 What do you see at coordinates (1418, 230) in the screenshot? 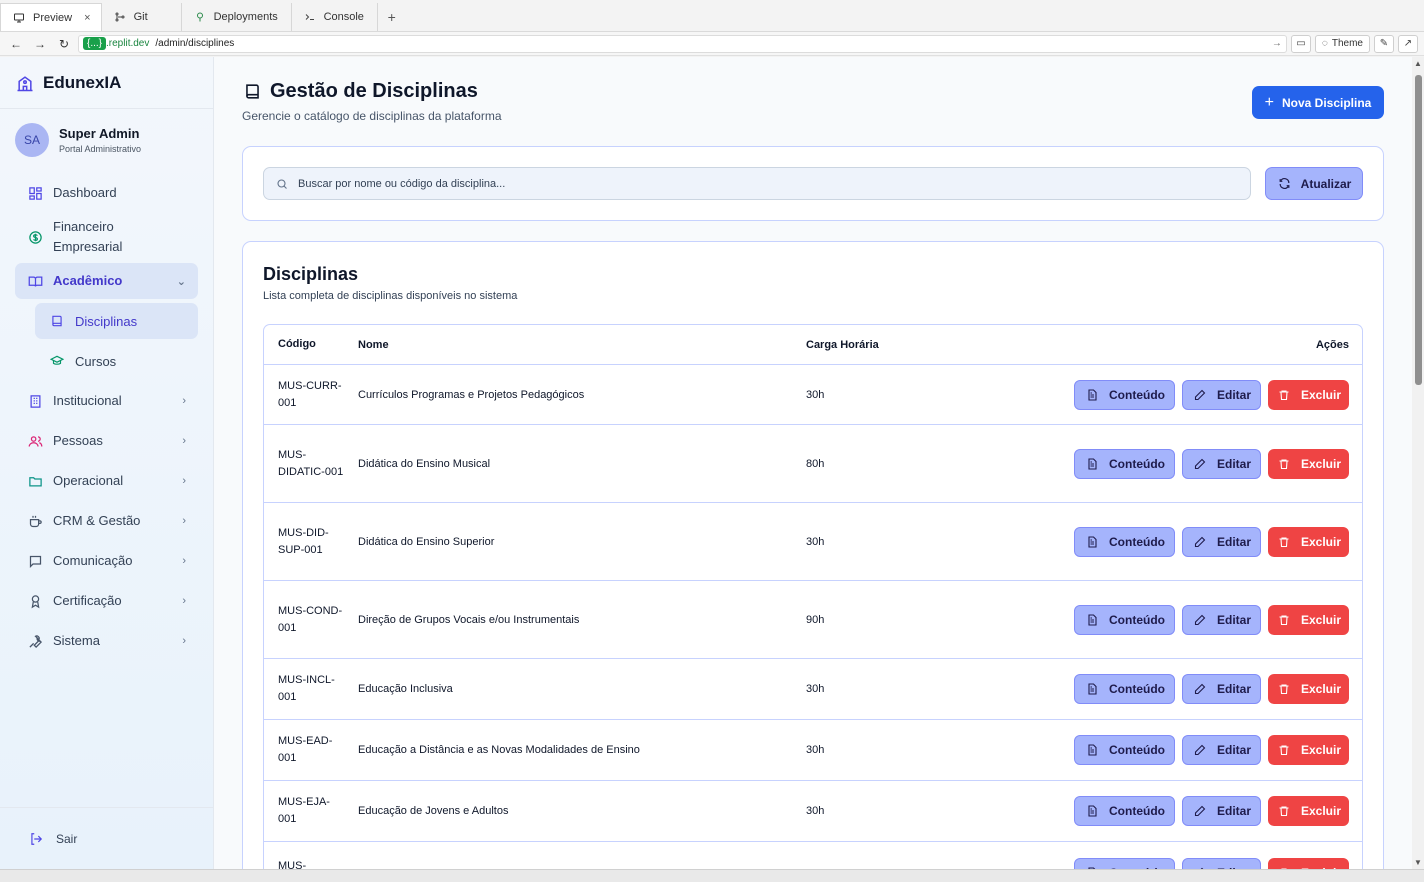
I see `scroll-thumb` at bounding box center [1418, 230].